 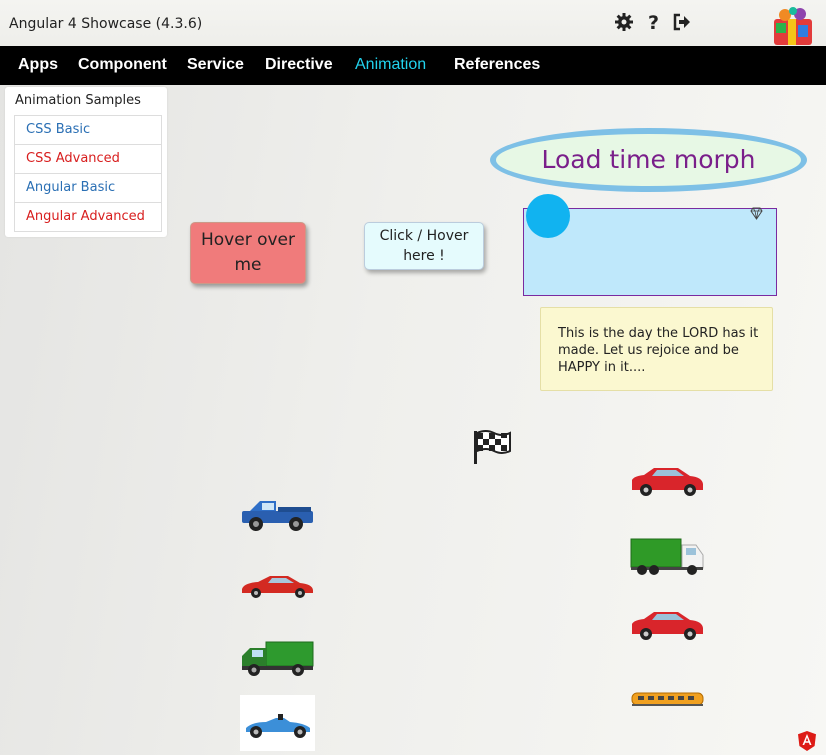 What do you see at coordinates (106, 24) in the screenshot?
I see `app-title: Angular 4 Showcase (4.3.6)` at bounding box center [106, 24].